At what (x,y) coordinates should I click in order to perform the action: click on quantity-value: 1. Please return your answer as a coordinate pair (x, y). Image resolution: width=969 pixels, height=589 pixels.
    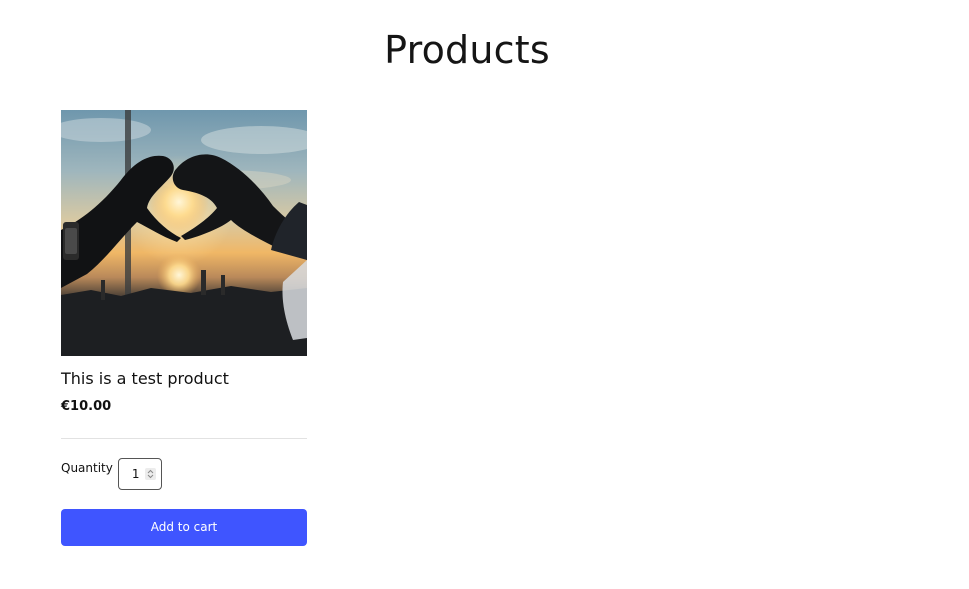
    Looking at the image, I should click on (136, 474).